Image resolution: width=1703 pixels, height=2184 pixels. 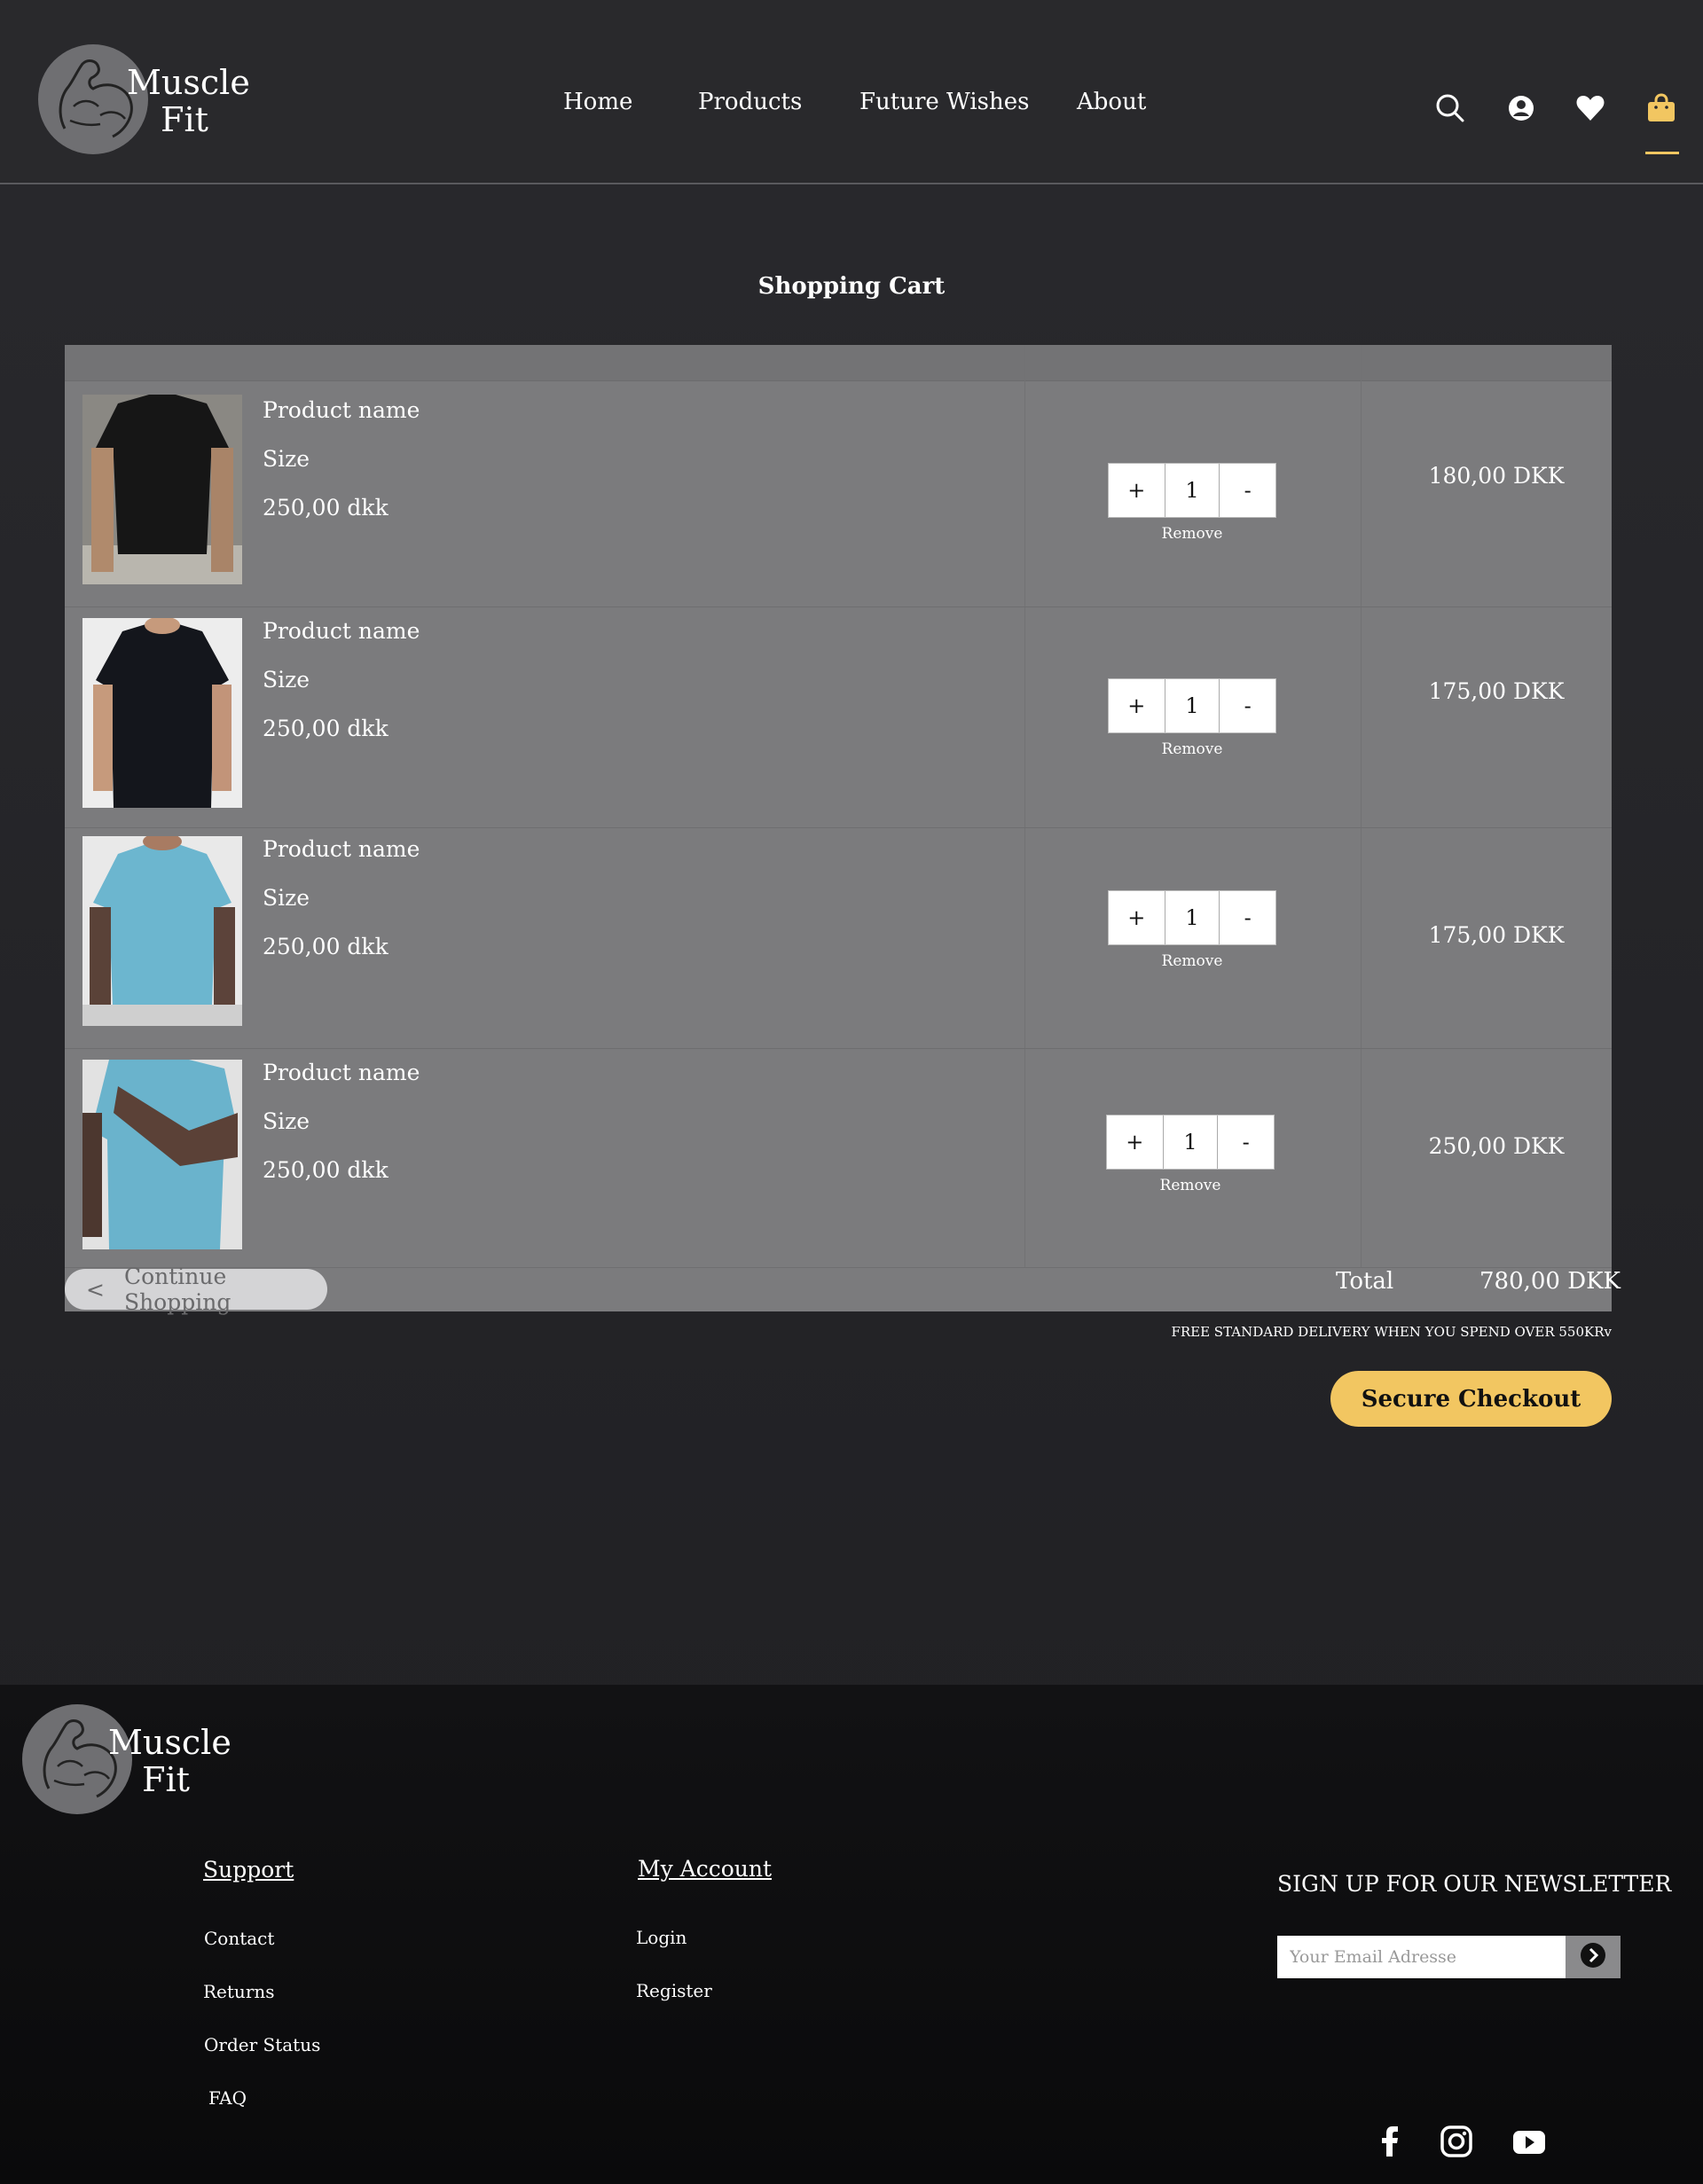 I want to click on facebook-icon, so click(x=1390, y=2141).